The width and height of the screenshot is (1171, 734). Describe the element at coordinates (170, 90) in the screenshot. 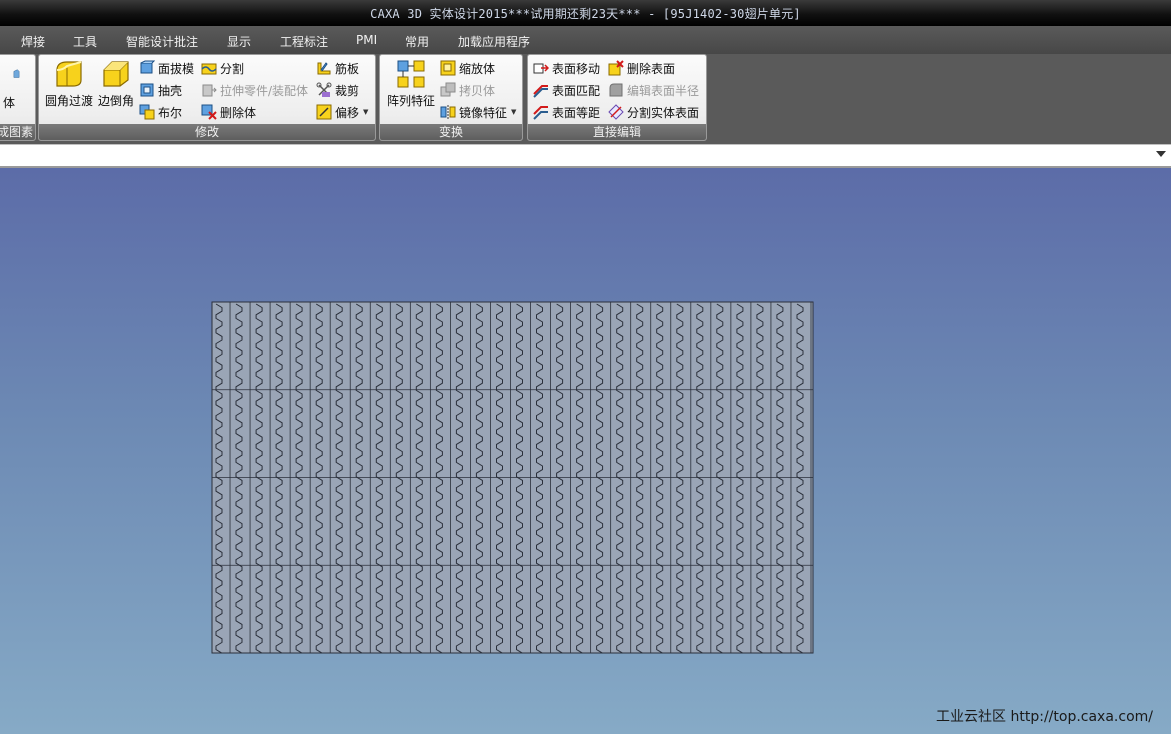

I see `shell-label: 抽壳` at that location.